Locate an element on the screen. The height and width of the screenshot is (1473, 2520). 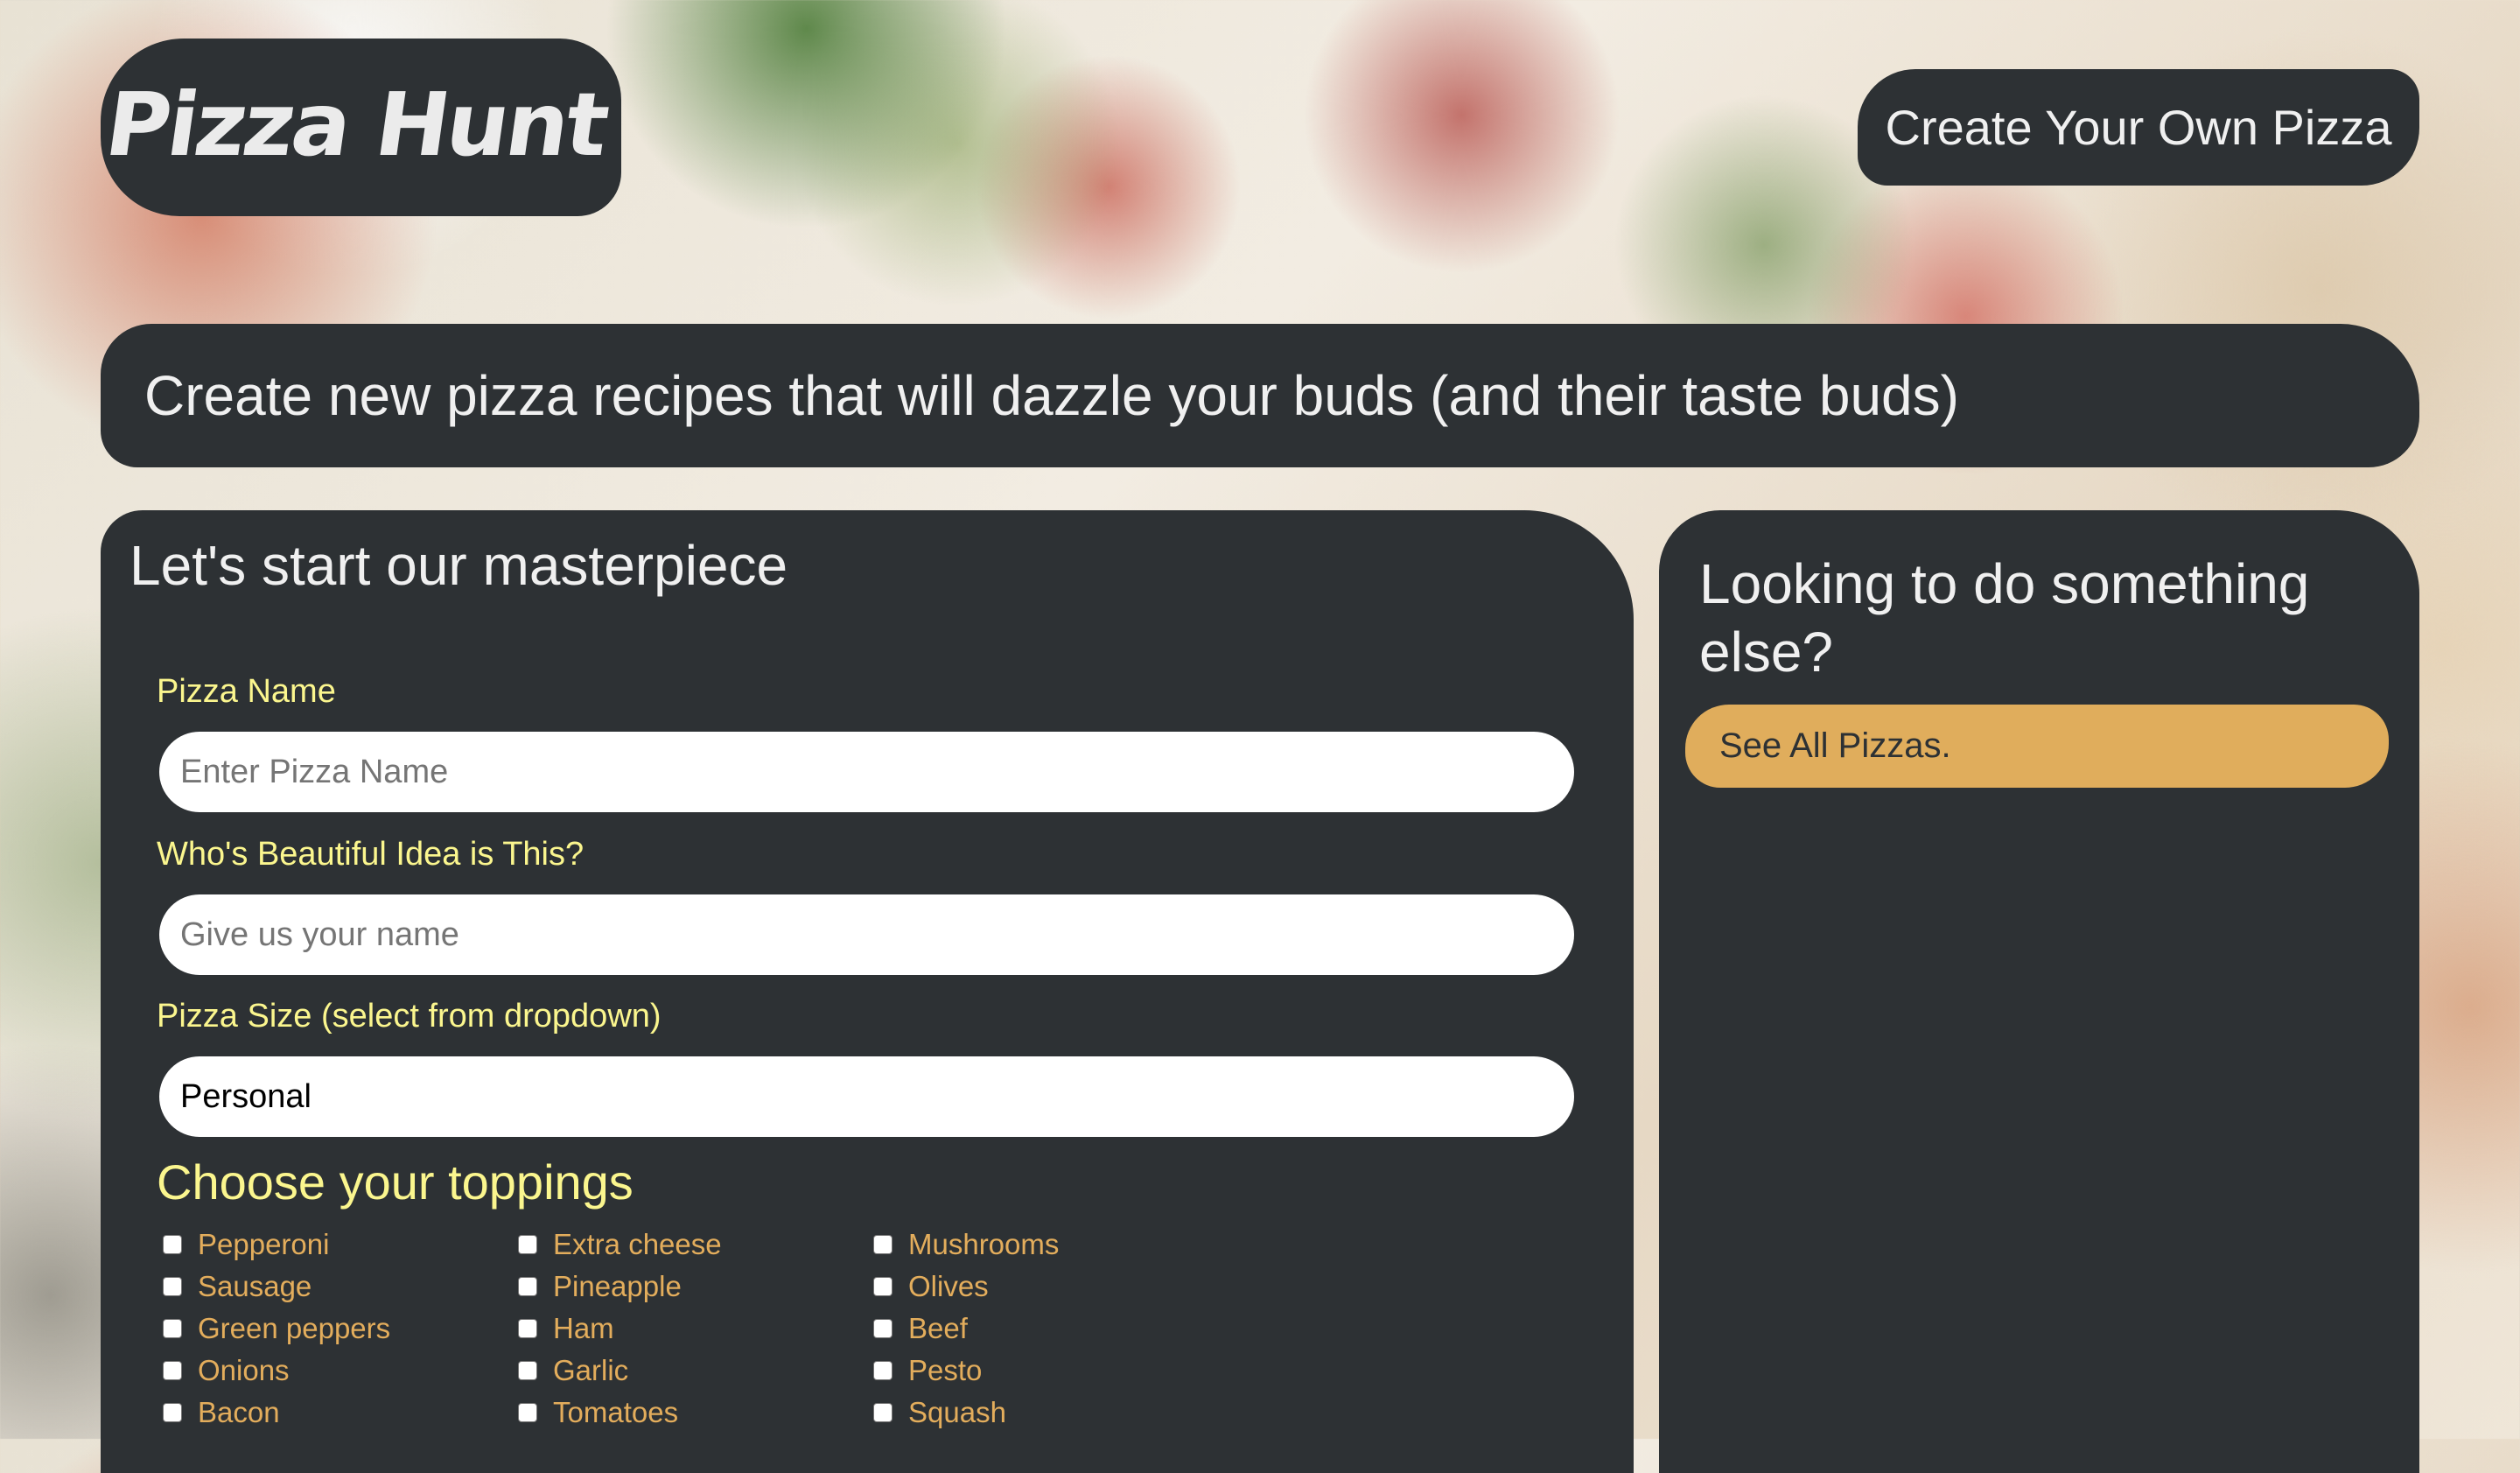
ham-checkbox is located at coordinates (527, 1328).